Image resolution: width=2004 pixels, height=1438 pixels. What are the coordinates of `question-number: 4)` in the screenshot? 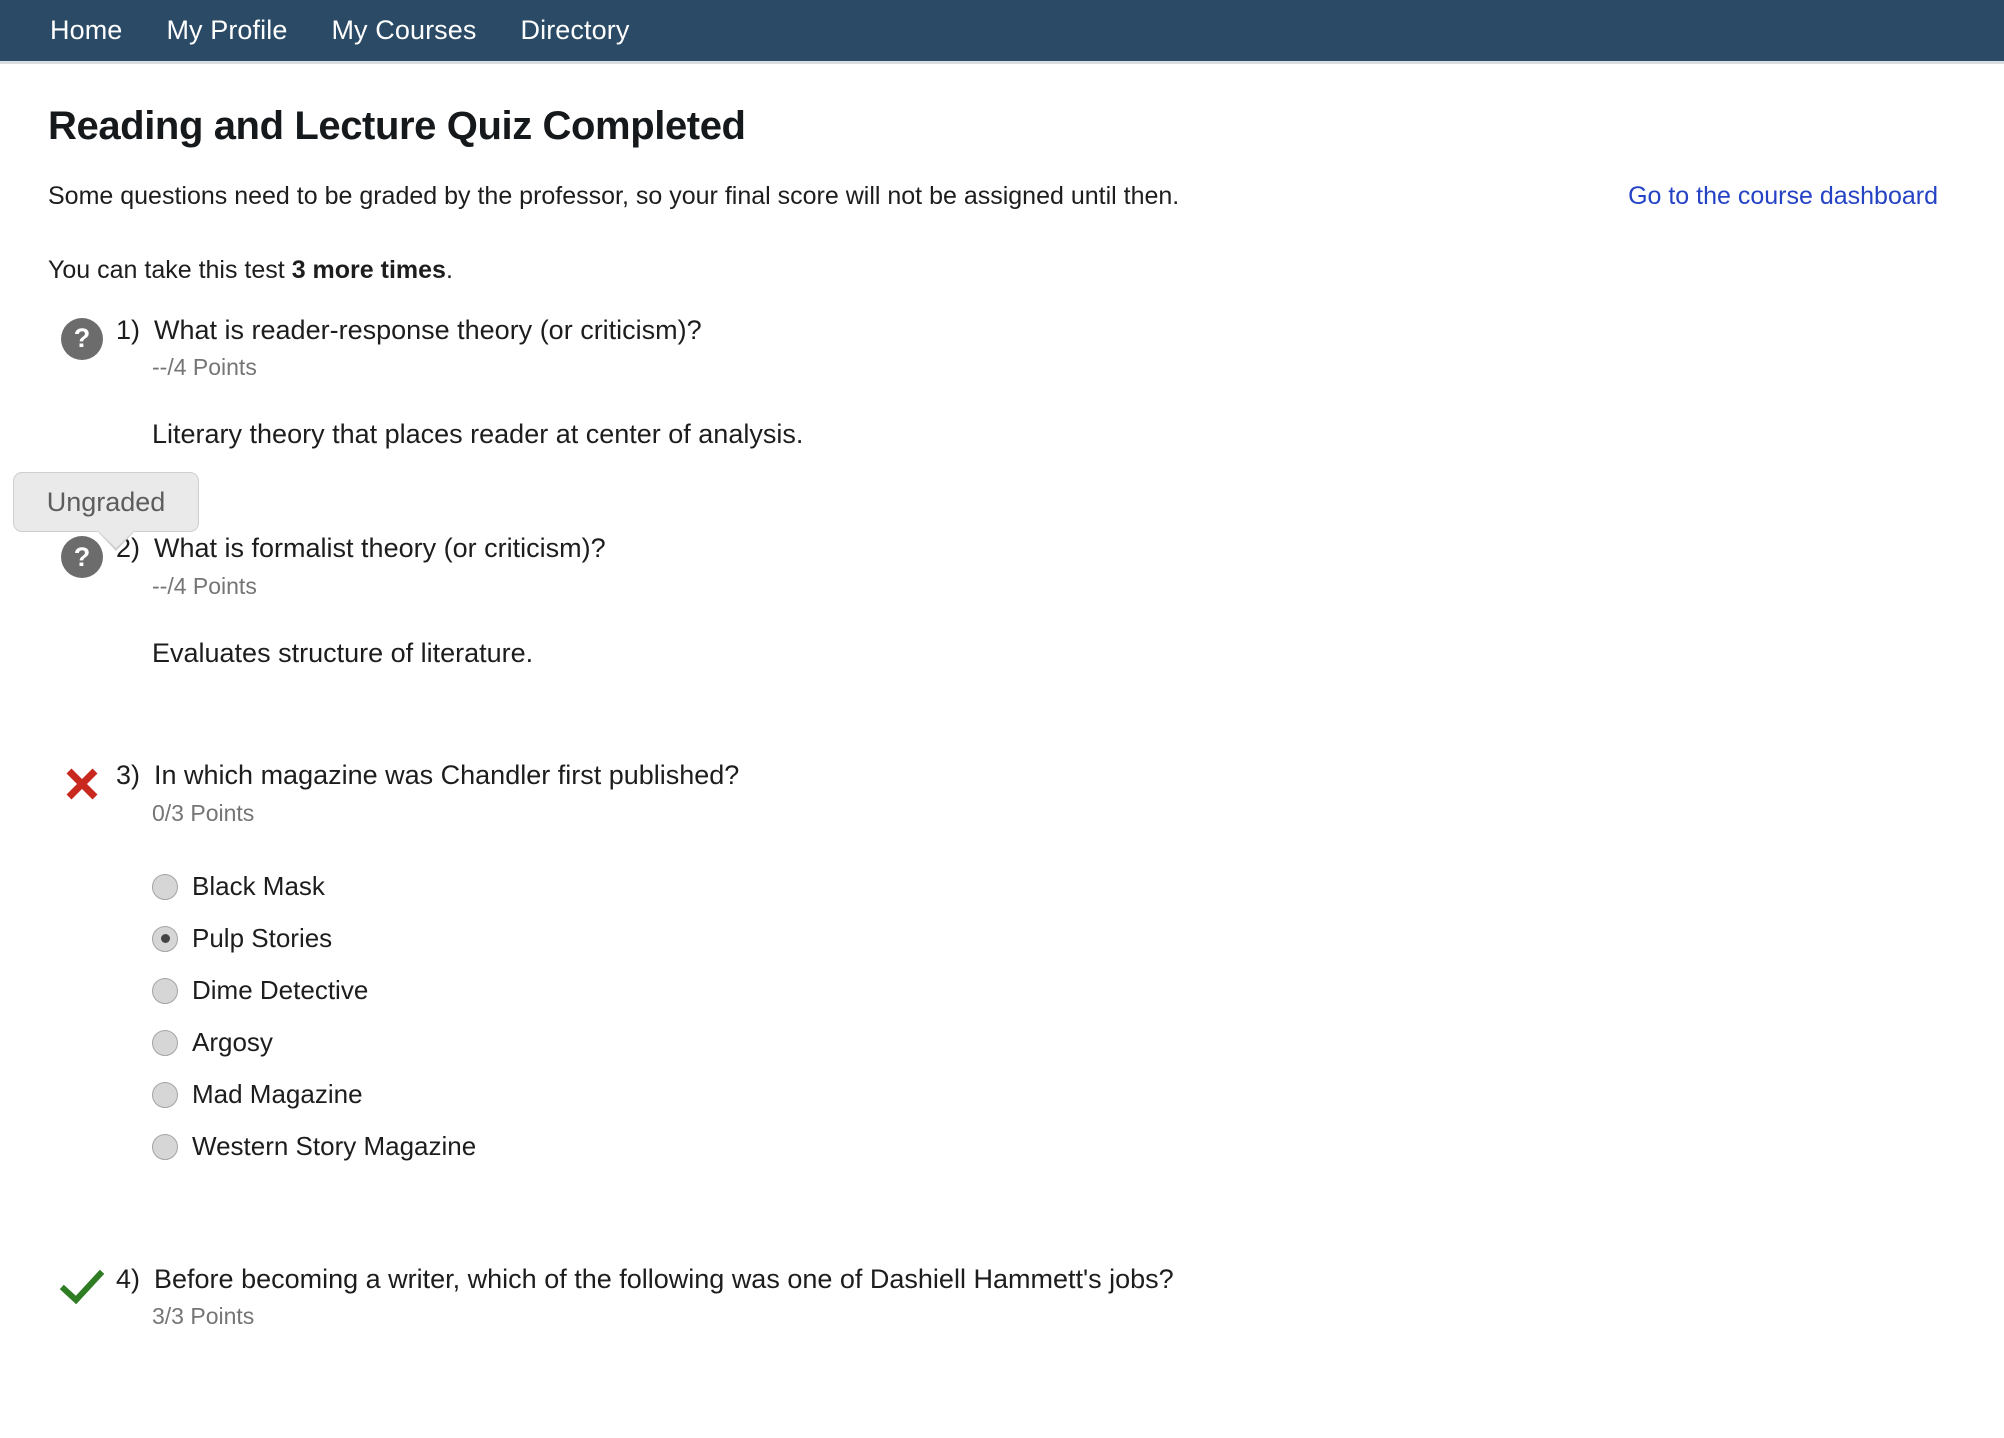 It's located at (128, 1278).